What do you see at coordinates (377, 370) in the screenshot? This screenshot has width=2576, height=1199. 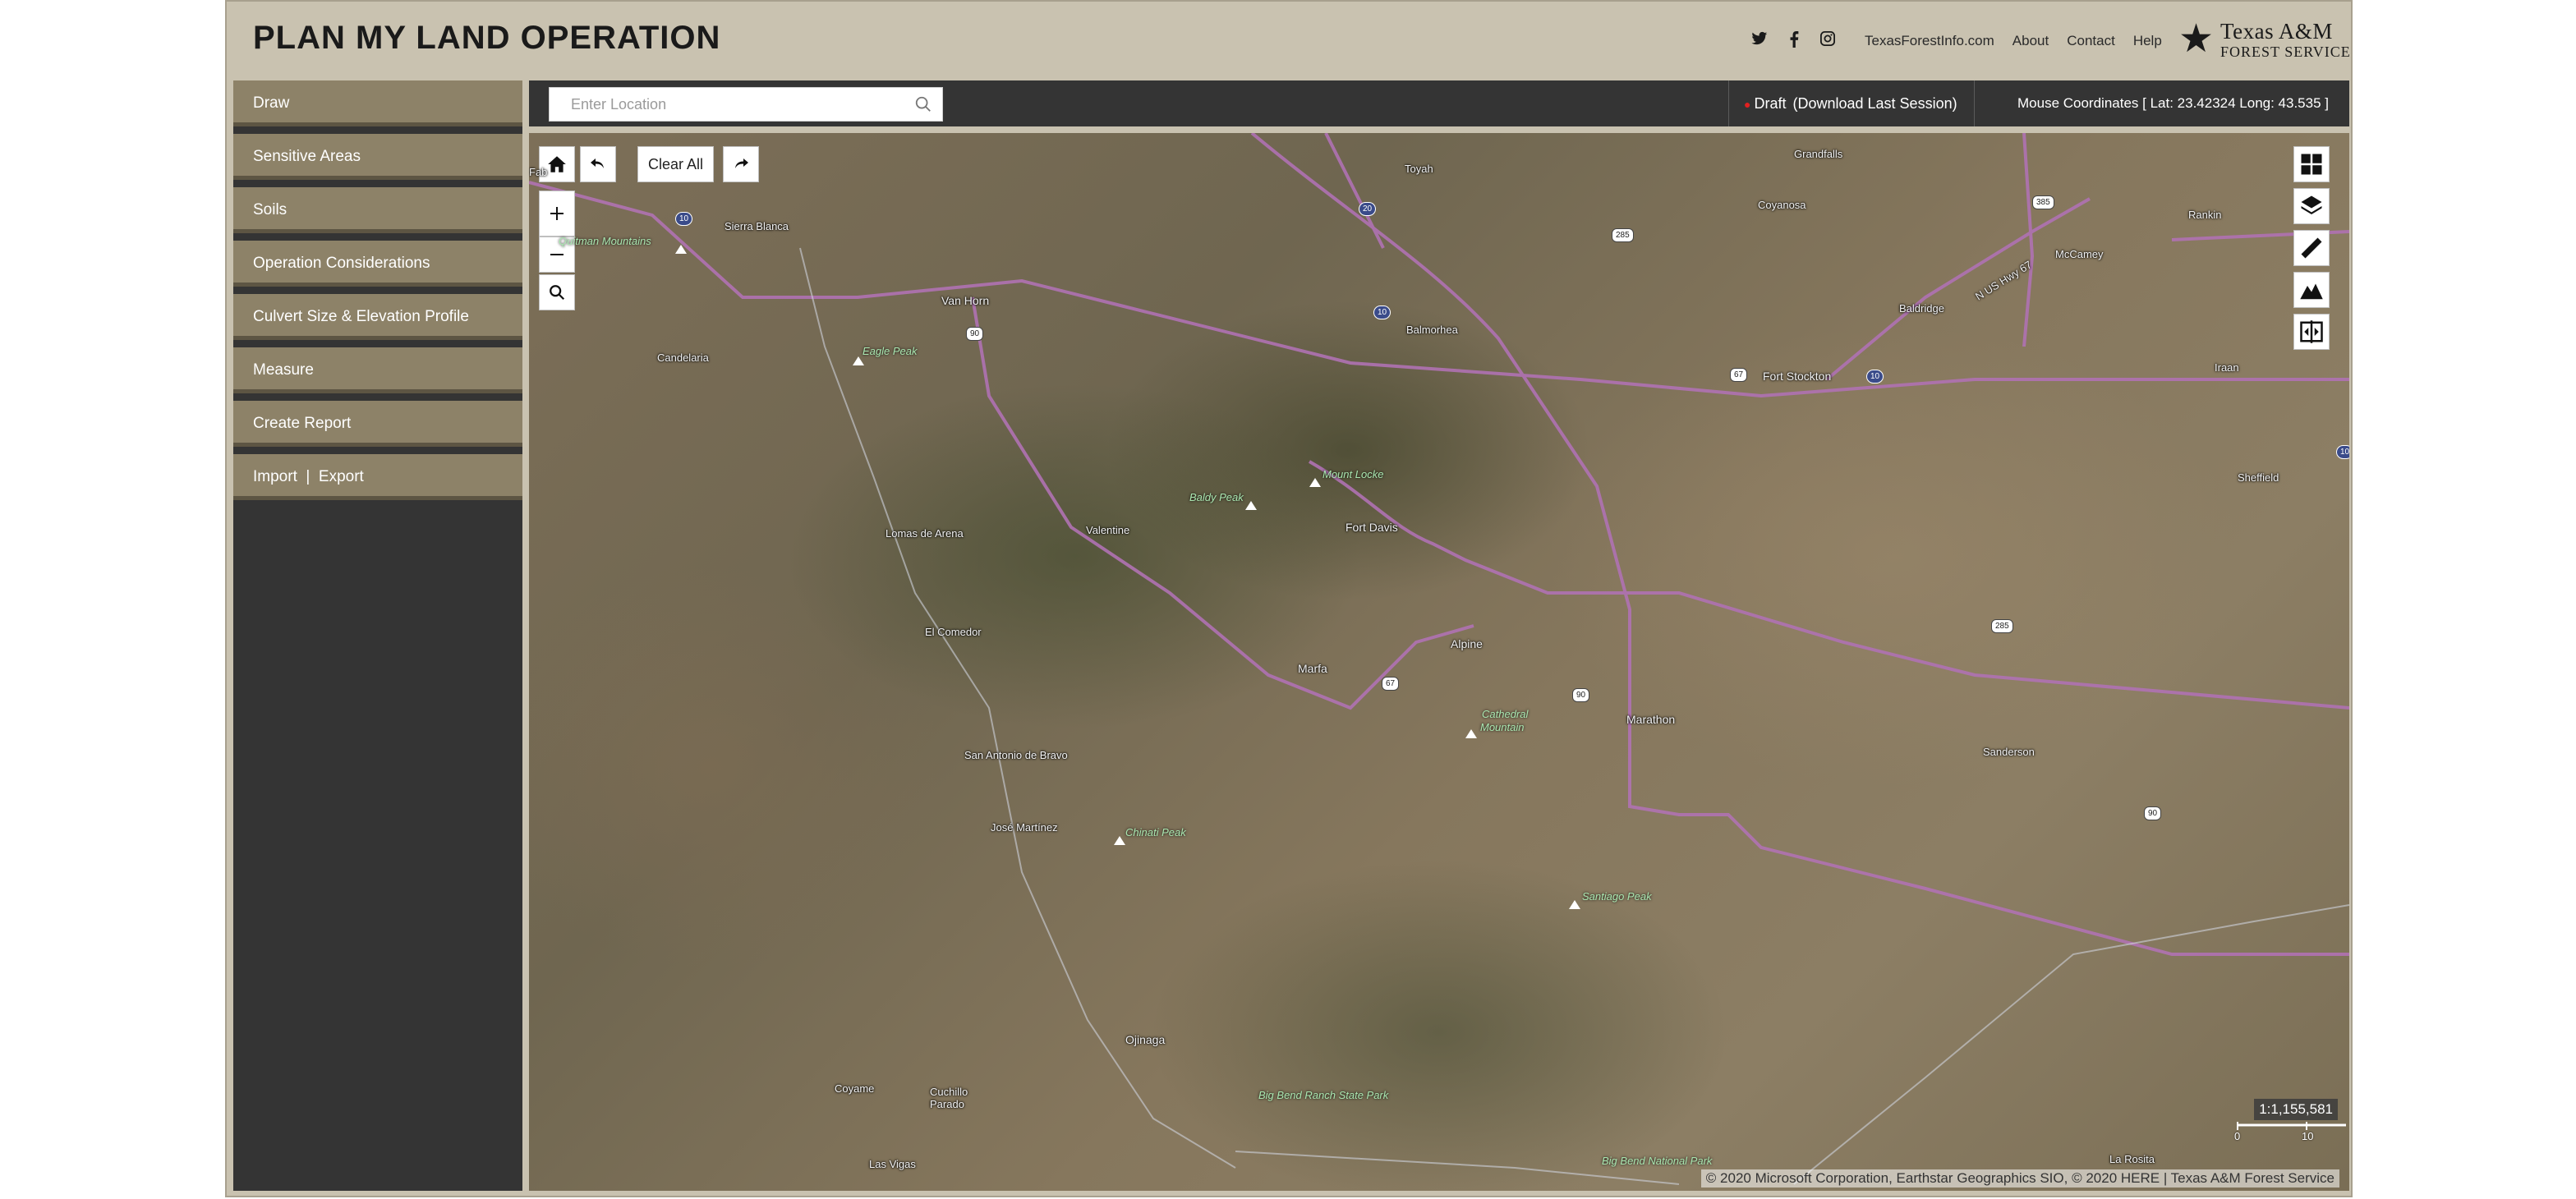 I see `sidebar-item-measure: Measure` at bounding box center [377, 370].